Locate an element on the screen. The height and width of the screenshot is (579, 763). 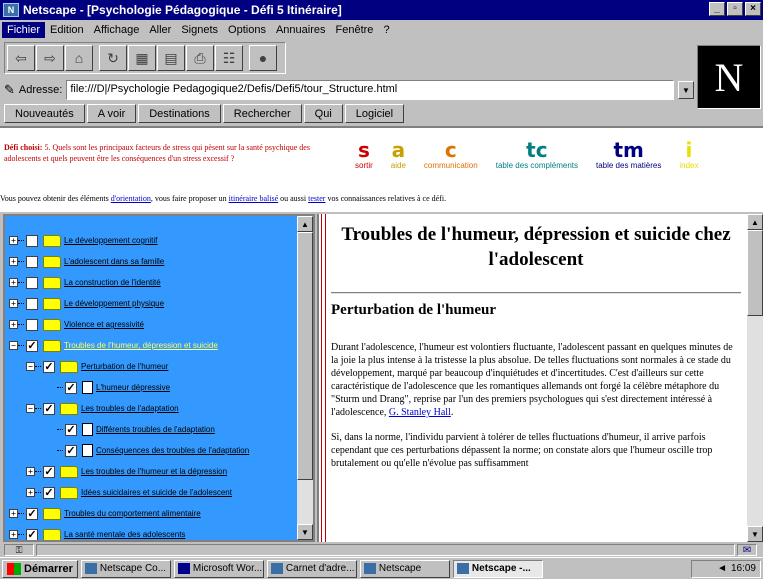
itineraire-link: itinéraire balisé is located at coordinates (254, 198).